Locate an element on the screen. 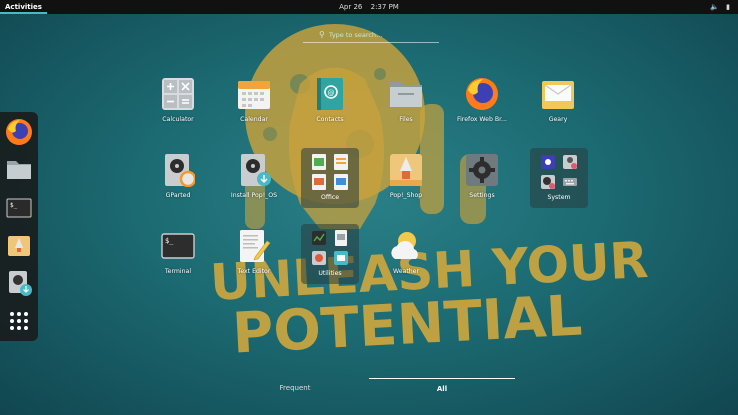 This screenshot has width=738, height=415. mail-icon is located at coordinates (558, 95).